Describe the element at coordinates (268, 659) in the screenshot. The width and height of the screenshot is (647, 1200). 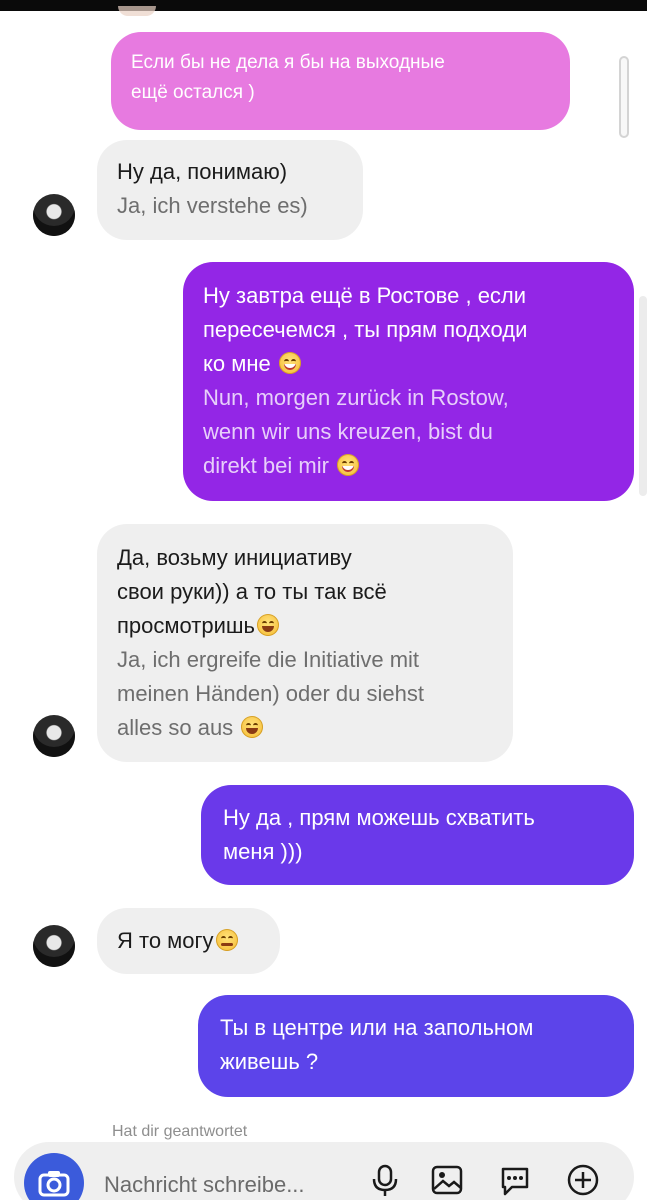
I see `message-translation: Ja, ich ergreife die Initiative mit` at that location.